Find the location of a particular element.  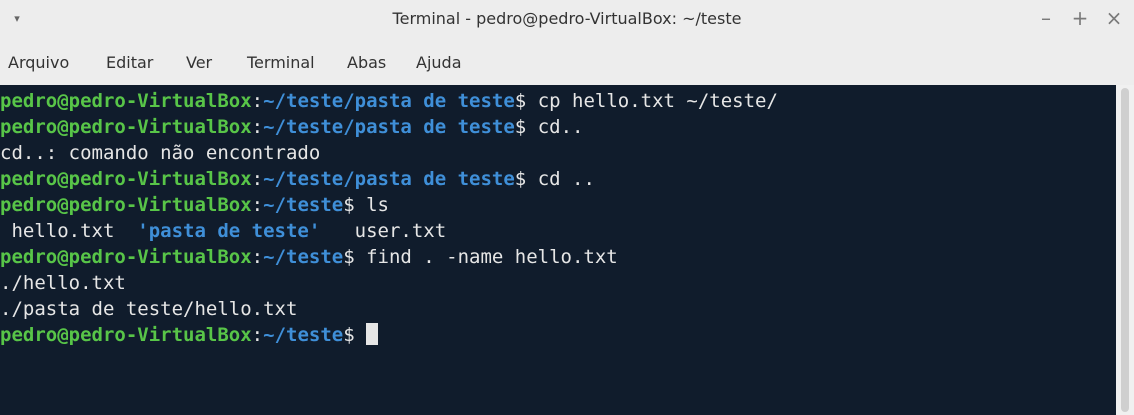

terminal-line: pedro@pedro-VirtualBox:~/teste$ is located at coordinates (189, 335).